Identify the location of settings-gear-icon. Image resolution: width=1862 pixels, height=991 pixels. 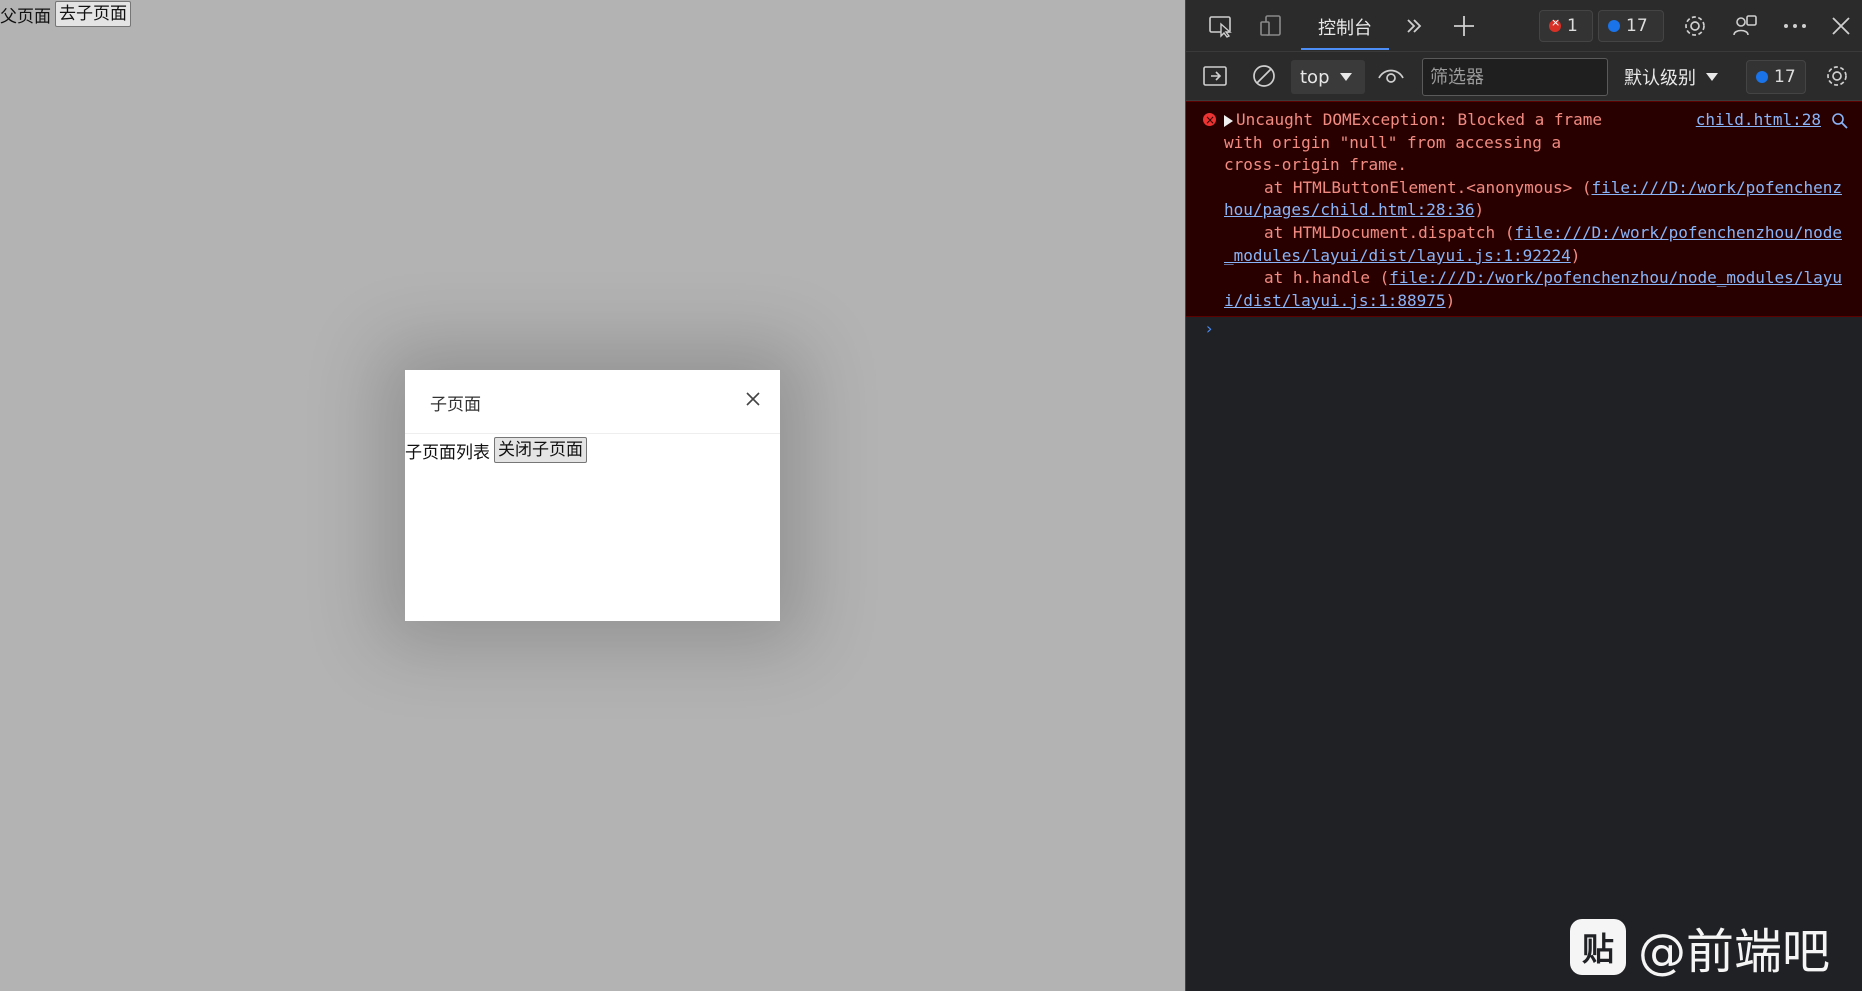
(1695, 26).